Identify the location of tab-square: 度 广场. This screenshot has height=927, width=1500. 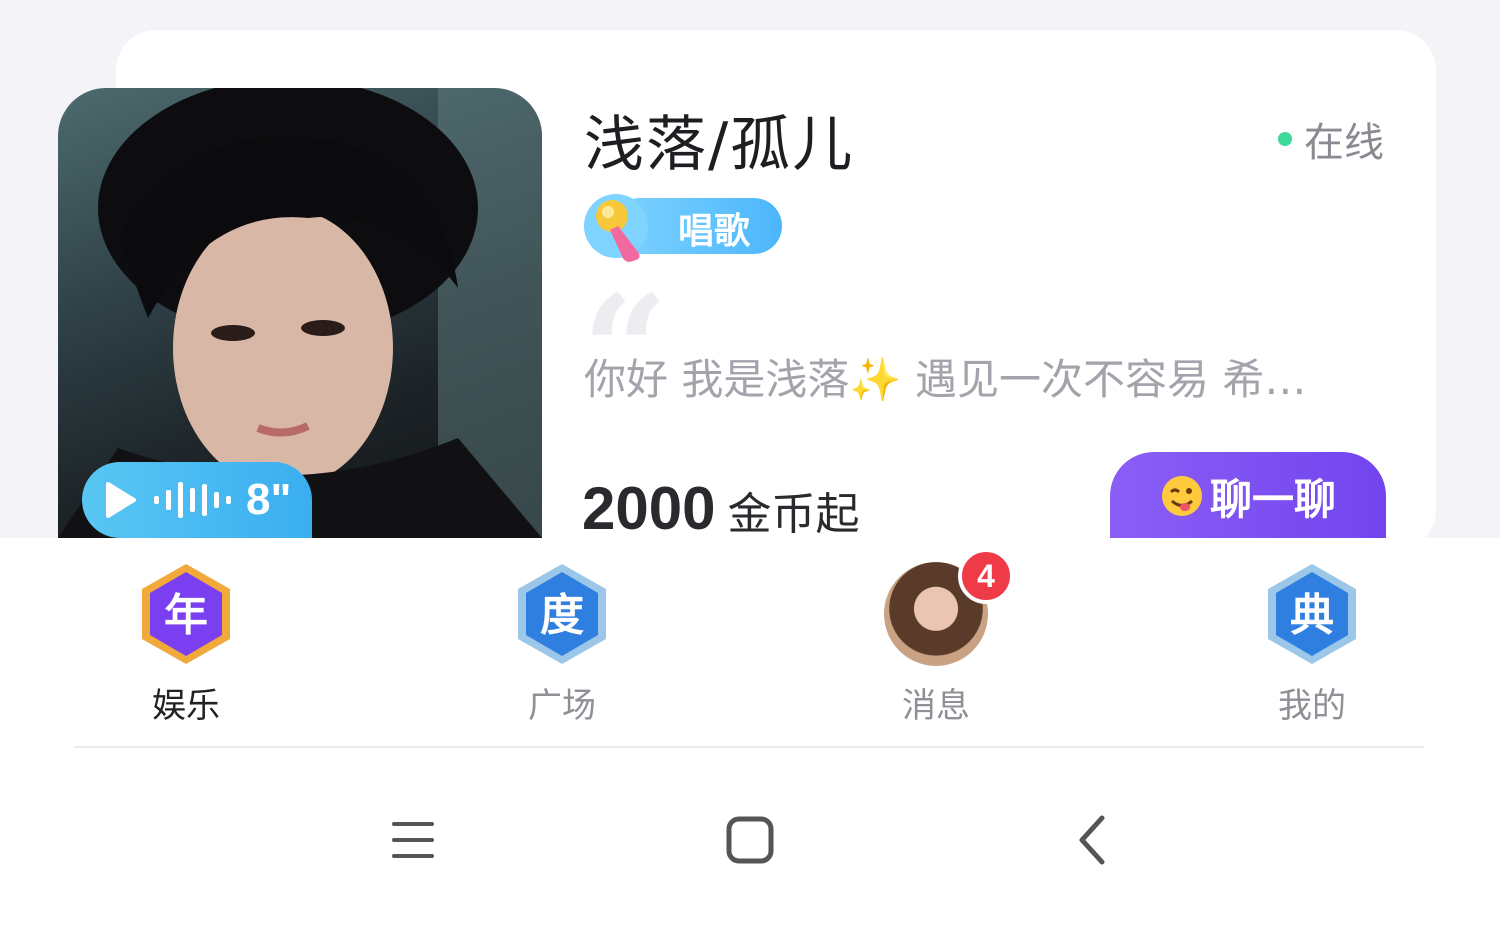
(562, 652).